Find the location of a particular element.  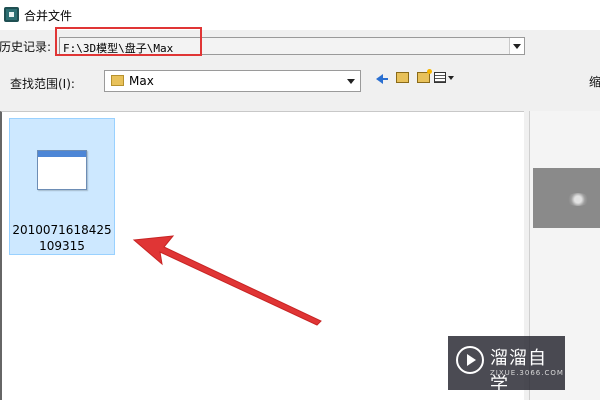

history-dropdown-button is located at coordinates (516, 46).